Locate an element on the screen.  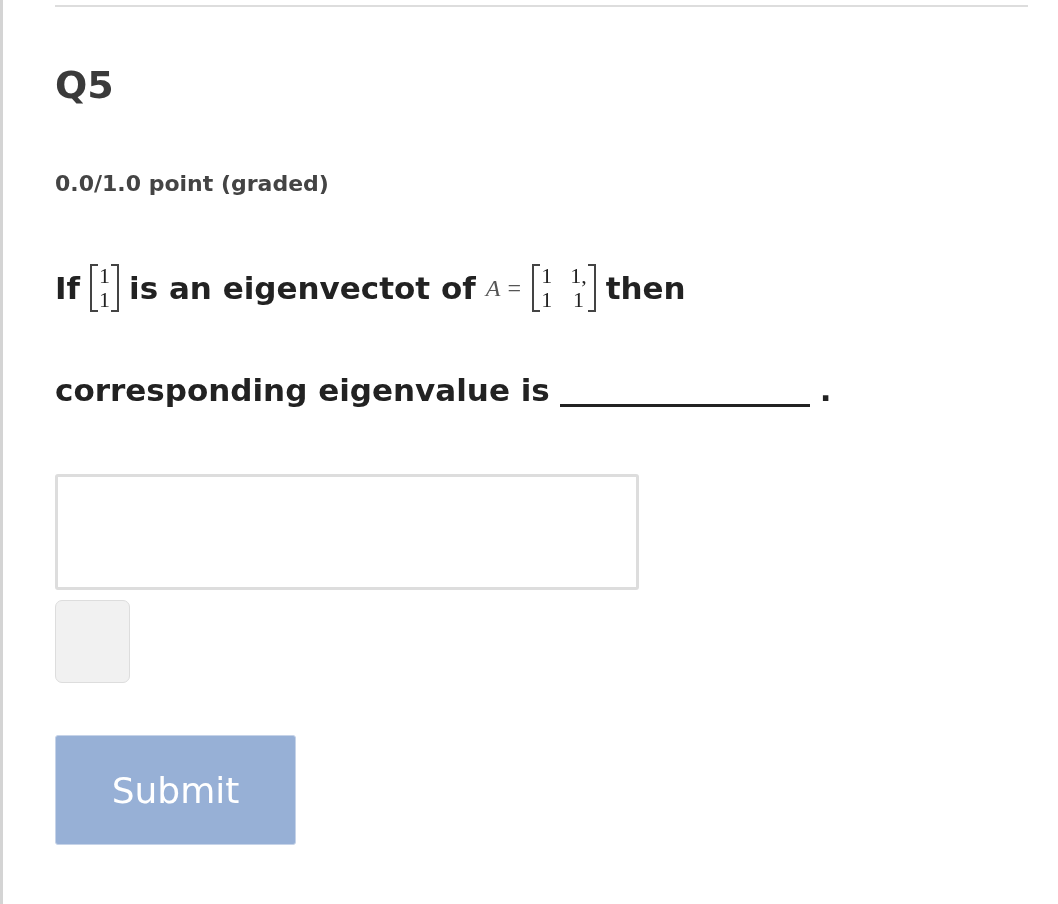
points-label: 0.0/1.0 point (graded) is located at coordinates (192, 183).